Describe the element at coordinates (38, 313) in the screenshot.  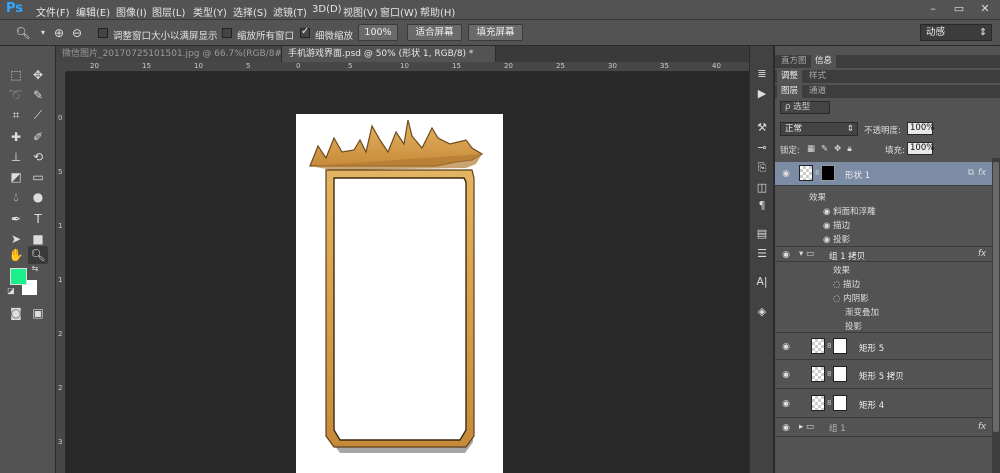
I see `screen-mode-icon: ▣` at that location.